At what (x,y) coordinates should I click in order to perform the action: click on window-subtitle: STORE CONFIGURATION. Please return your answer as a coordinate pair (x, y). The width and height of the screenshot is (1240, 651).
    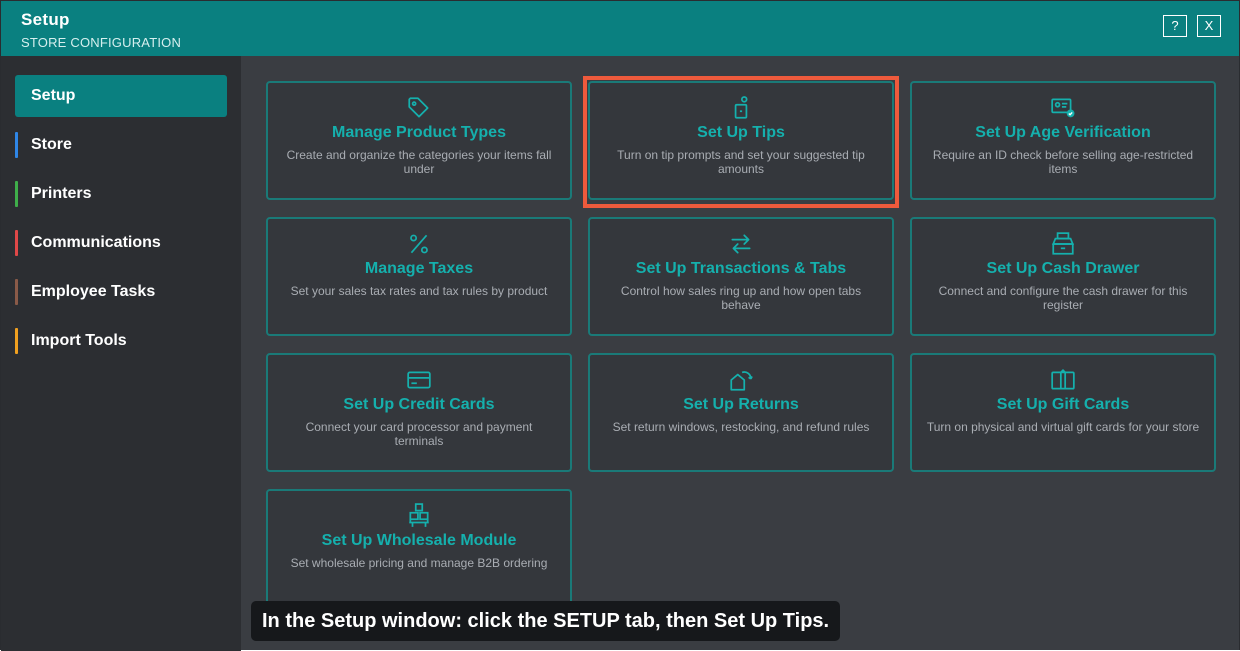
    Looking at the image, I should click on (101, 42).